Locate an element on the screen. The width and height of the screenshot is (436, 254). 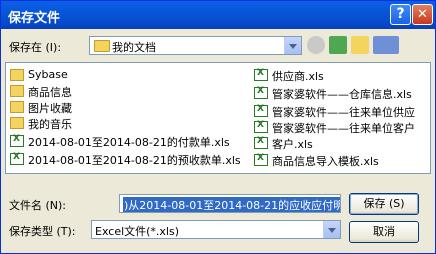
filetype-combo: Excel文件(*.xls) is located at coordinates (216, 229).